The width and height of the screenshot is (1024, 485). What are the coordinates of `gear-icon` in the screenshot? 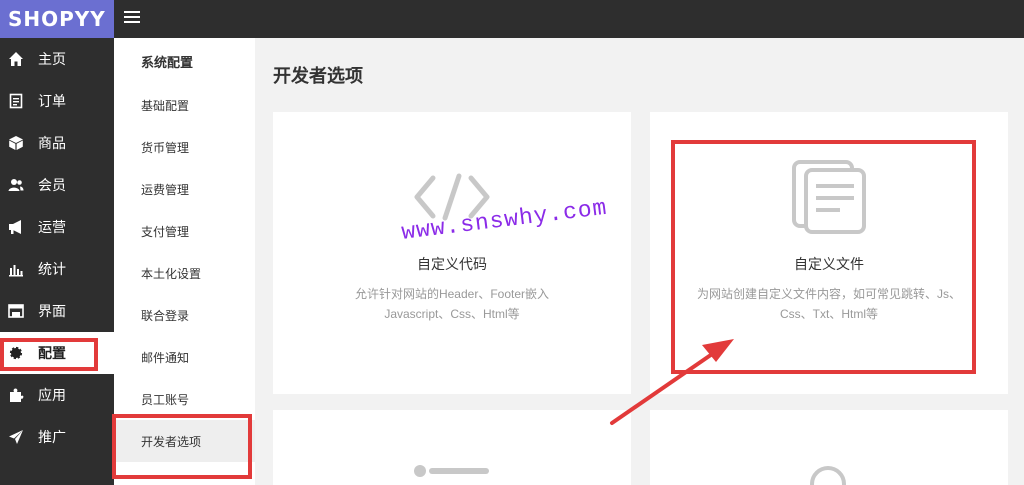 It's located at (16, 353).